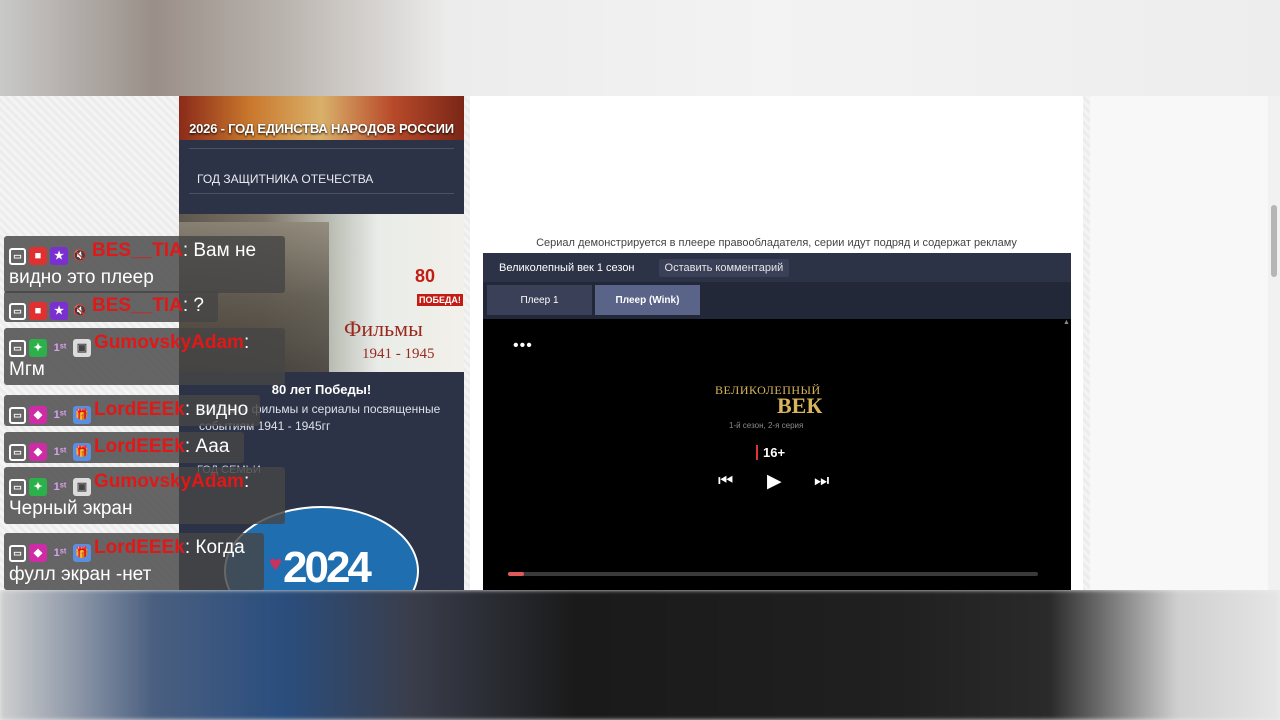 The width and height of the screenshot is (1280, 720). What do you see at coordinates (1274, 343) in the screenshot?
I see `scrollbar` at bounding box center [1274, 343].